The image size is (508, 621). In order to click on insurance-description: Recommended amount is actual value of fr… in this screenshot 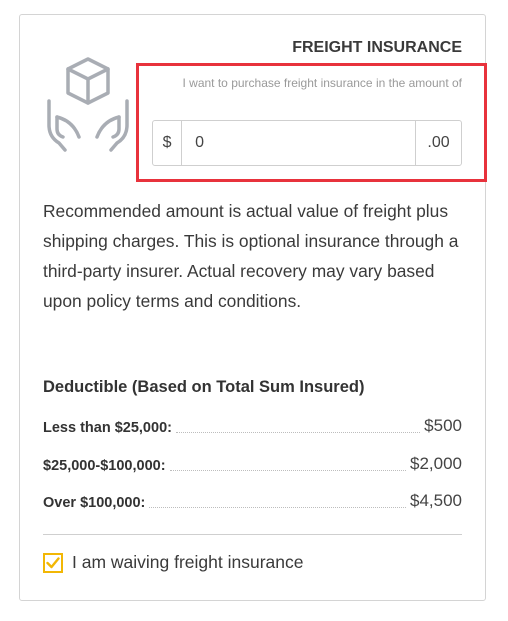, I will do `click(251, 256)`.